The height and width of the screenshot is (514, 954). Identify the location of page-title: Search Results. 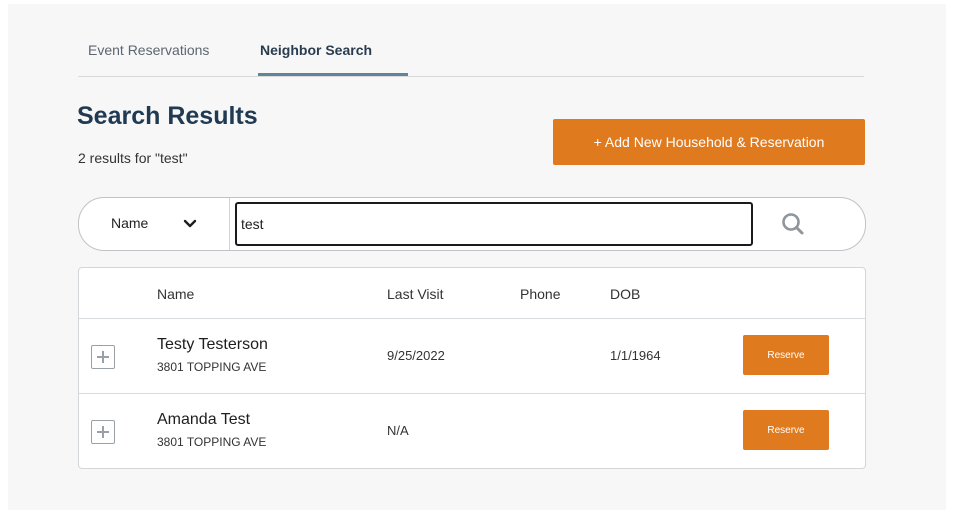
(167, 116).